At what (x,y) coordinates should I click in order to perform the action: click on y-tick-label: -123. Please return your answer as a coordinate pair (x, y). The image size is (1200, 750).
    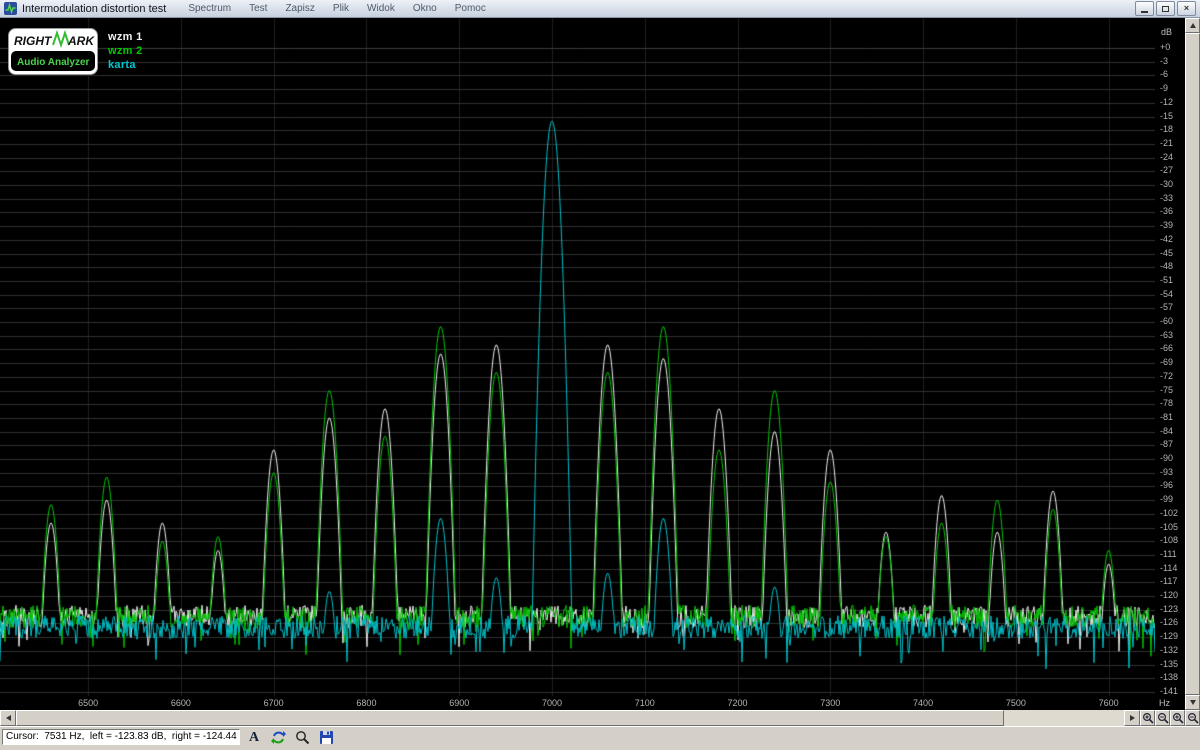
    Looking at the image, I should click on (1169, 608).